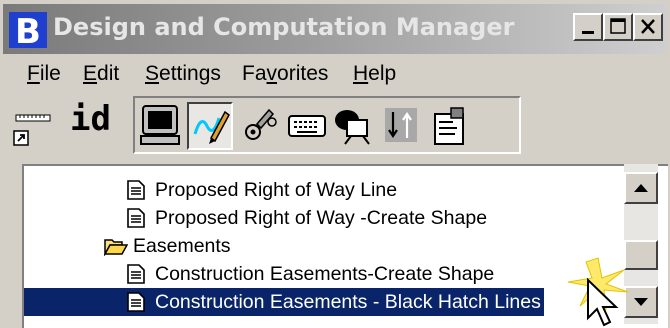 This screenshot has height=328, width=670. Describe the element at coordinates (324, 274) in the screenshot. I see `tree-item-construction-shape: Construction Easements-Create Shape` at that location.